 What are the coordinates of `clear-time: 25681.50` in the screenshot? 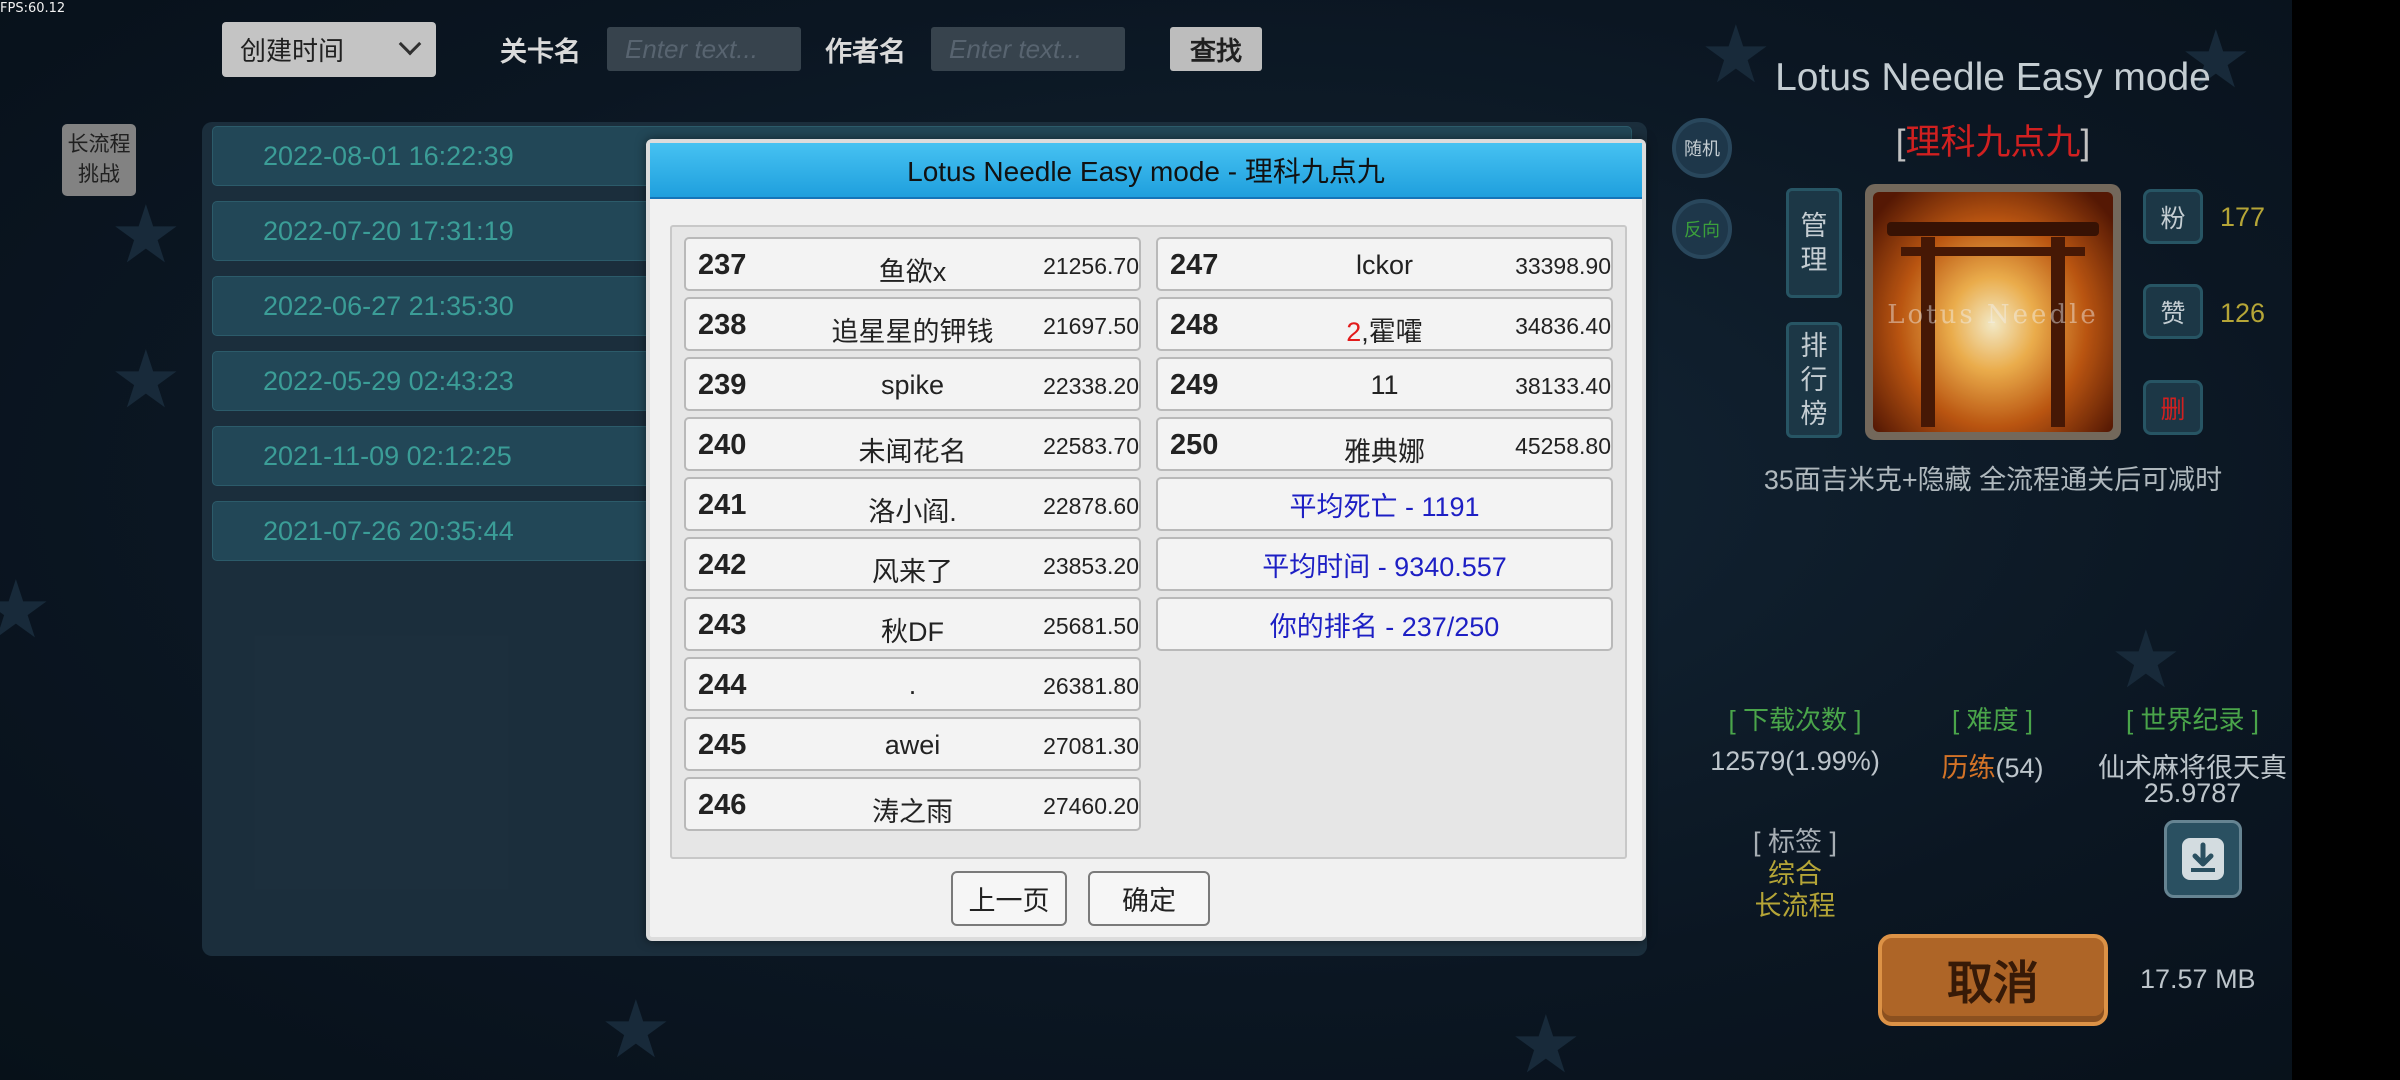 It's located at (1091, 626).